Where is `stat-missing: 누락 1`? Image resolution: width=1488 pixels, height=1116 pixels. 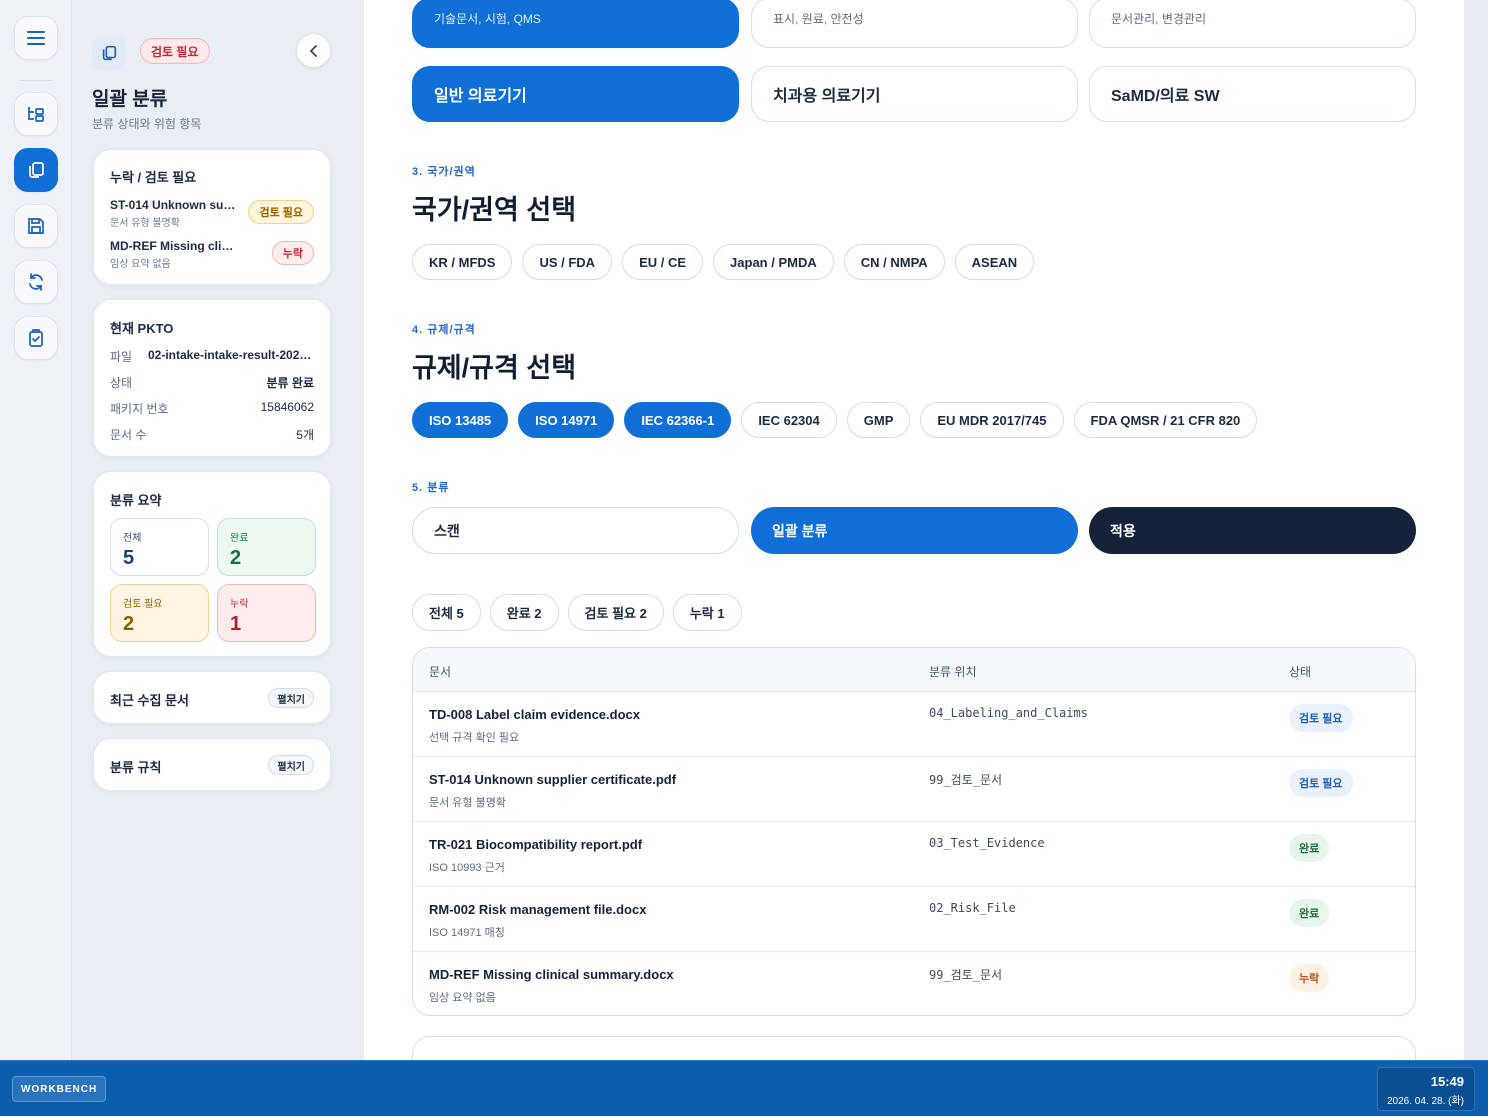 stat-missing: 누락 1 is located at coordinates (266, 613).